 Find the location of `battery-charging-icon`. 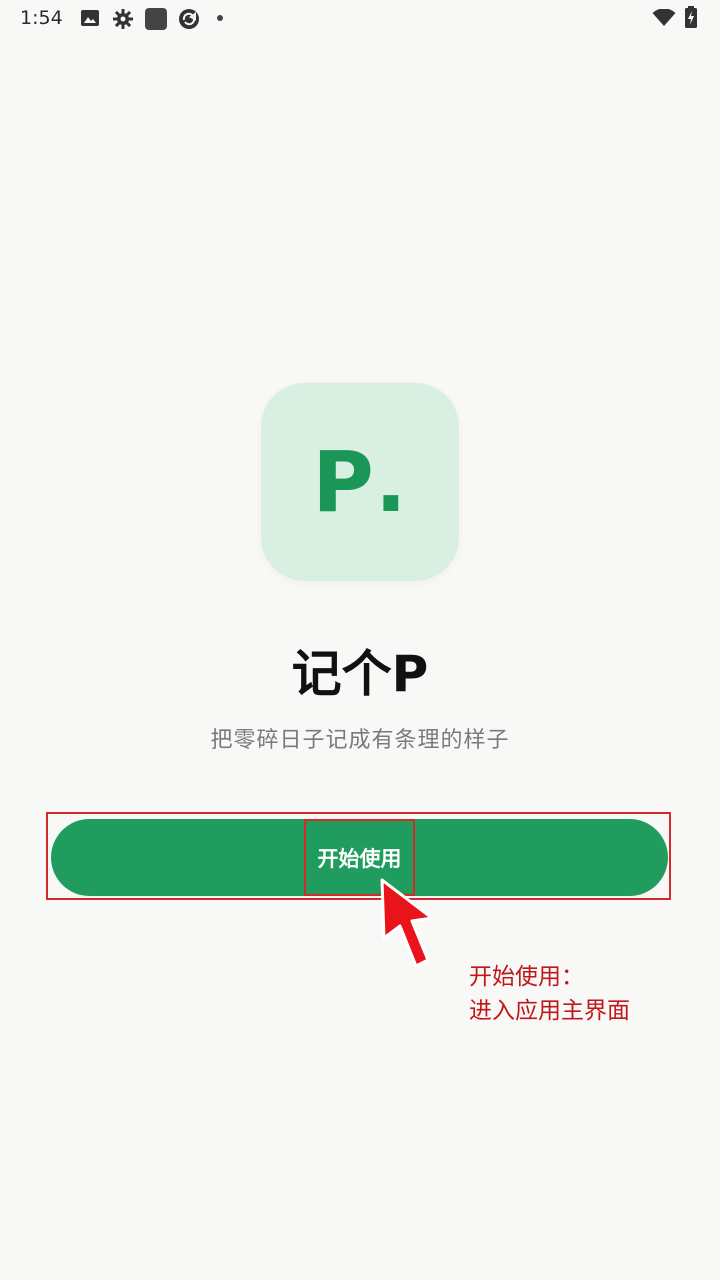

battery-charging-icon is located at coordinates (691, 17).